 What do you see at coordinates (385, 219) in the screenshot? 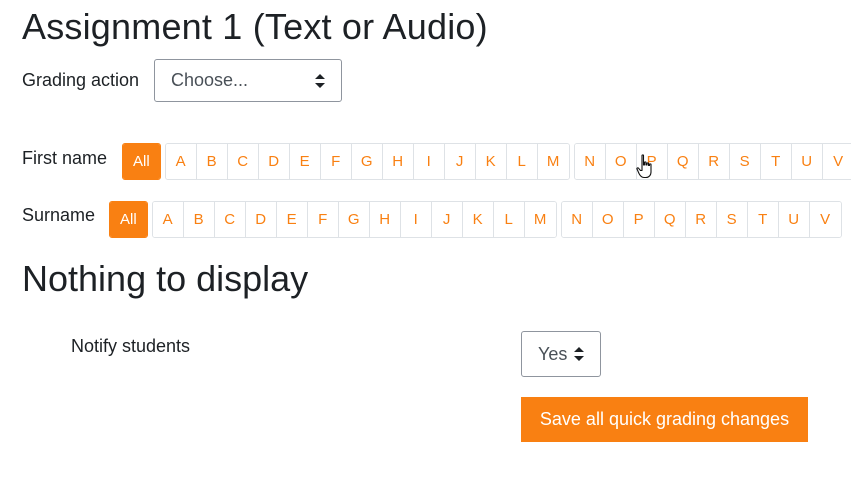
I see `surname-initial: H` at bounding box center [385, 219].